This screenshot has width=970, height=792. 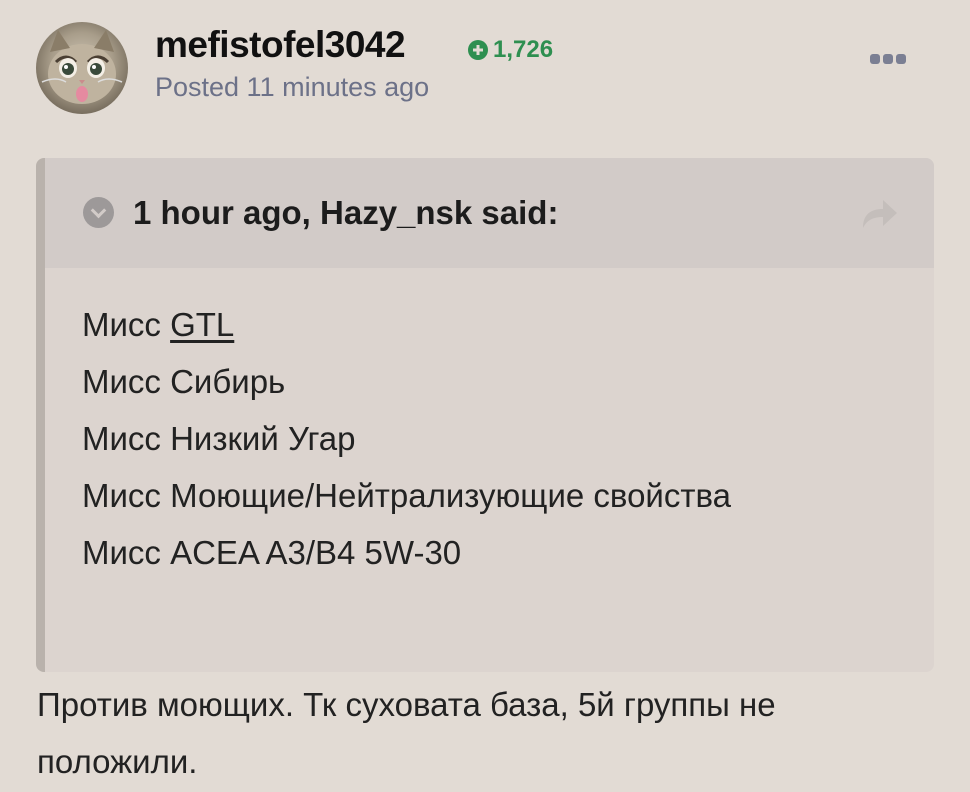 I want to click on reputation-count: 1,726, so click(x=523, y=49).